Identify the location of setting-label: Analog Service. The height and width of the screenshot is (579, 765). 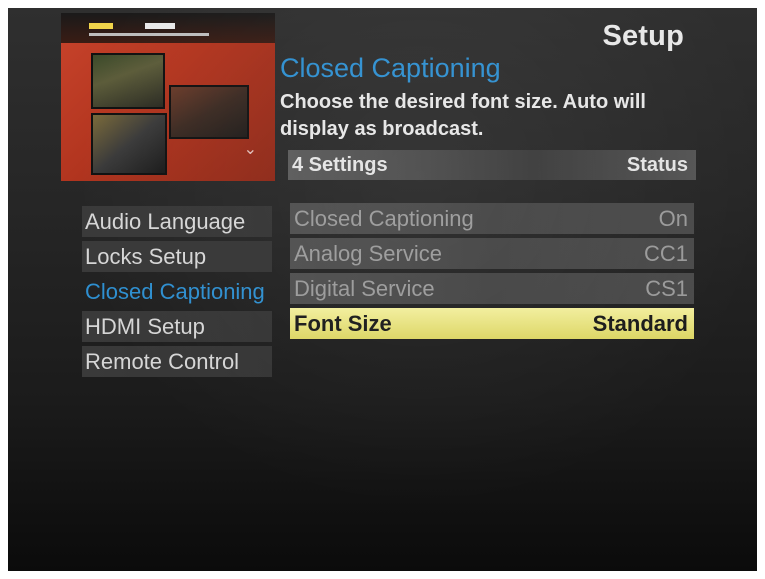
(368, 253).